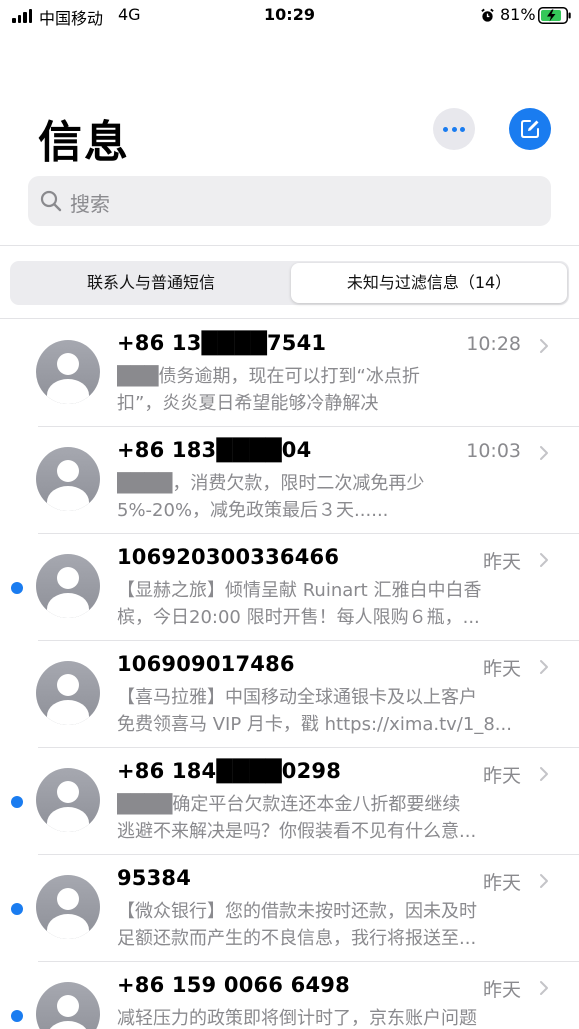  What do you see at coordinates (228, 557) in the screenshot?
I see `message-sender: 106920300336466` at bounding box center [228, 557].